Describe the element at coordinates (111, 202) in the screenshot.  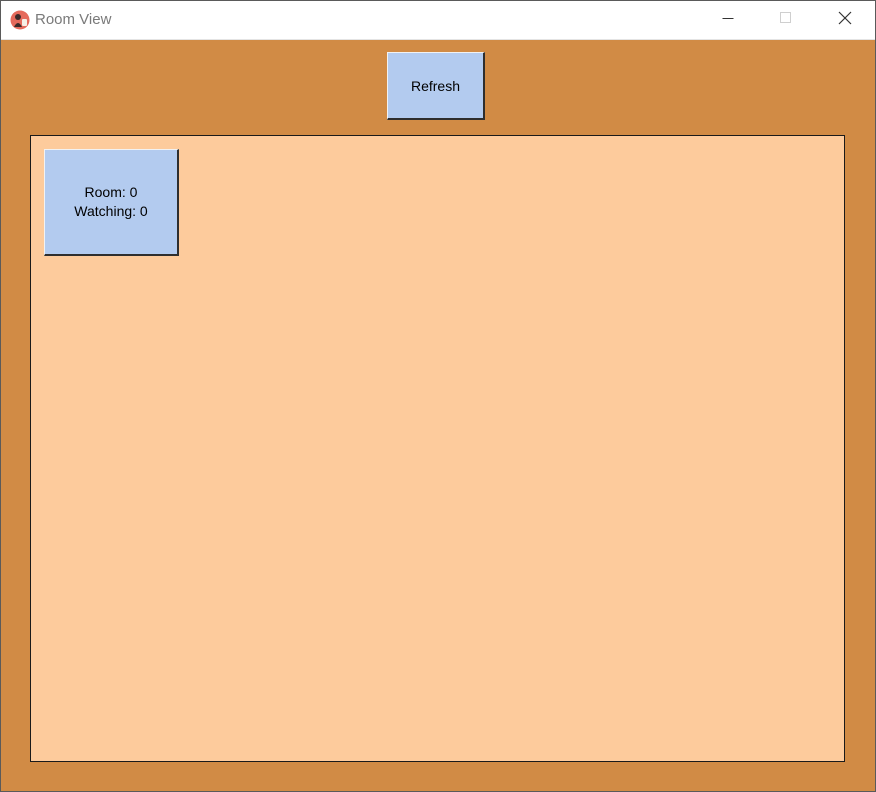
I see `room-tile: Room: 0 Watching: 0` at that location.